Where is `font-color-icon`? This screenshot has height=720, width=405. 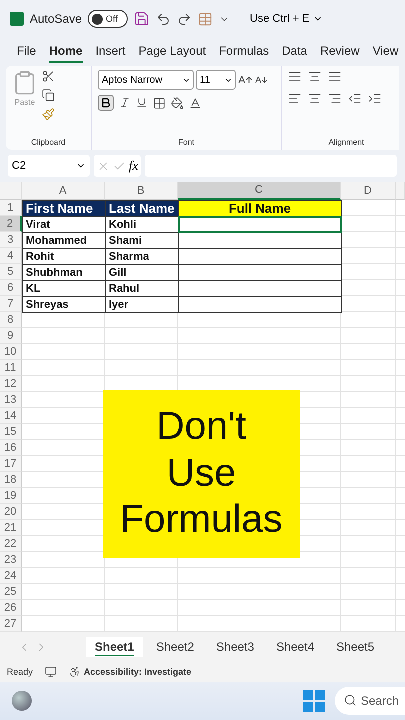
font-color-icon is located at coordinates (195, 103).